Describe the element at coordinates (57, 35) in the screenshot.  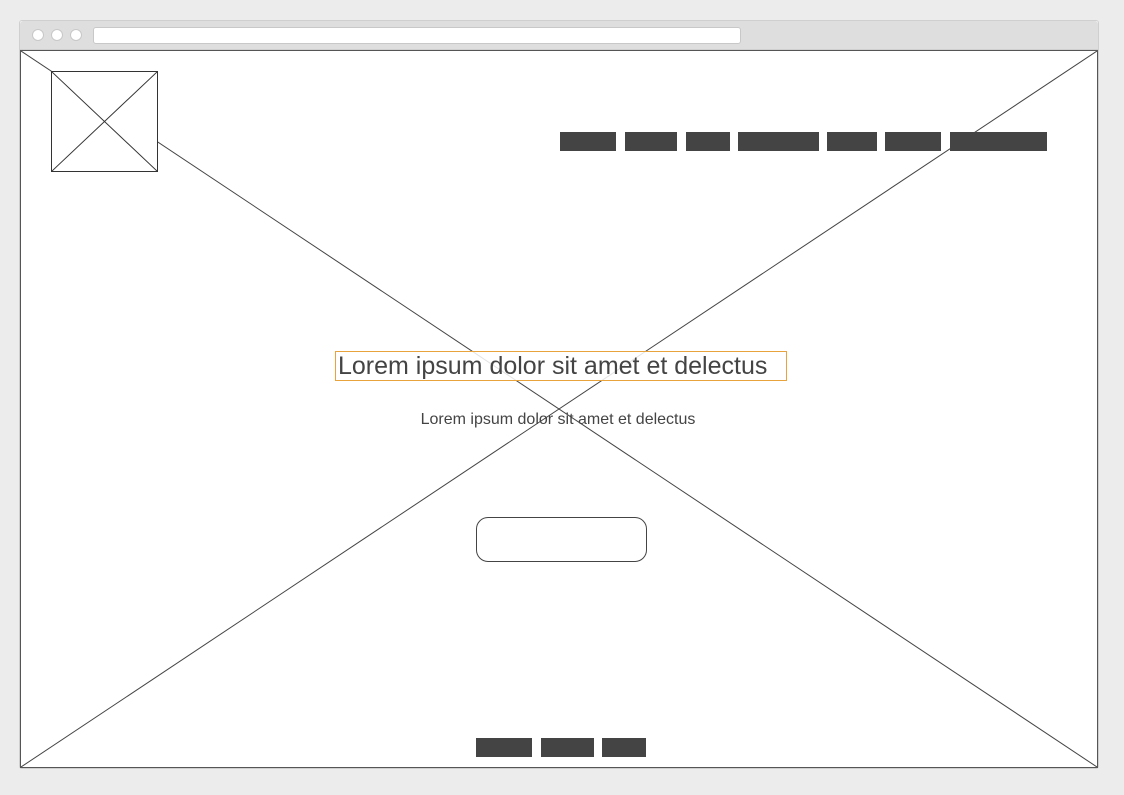
I see `window-minimize-dot` at that location.